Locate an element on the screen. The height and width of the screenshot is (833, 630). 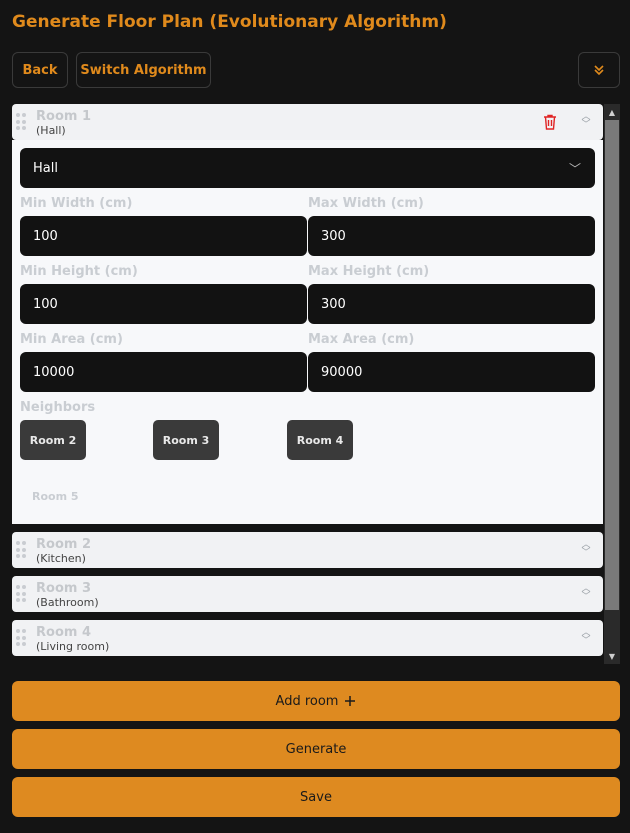
room-header-4: Room 4 (Living room) ︿ ﹀ is located at coordinates (307, 638).